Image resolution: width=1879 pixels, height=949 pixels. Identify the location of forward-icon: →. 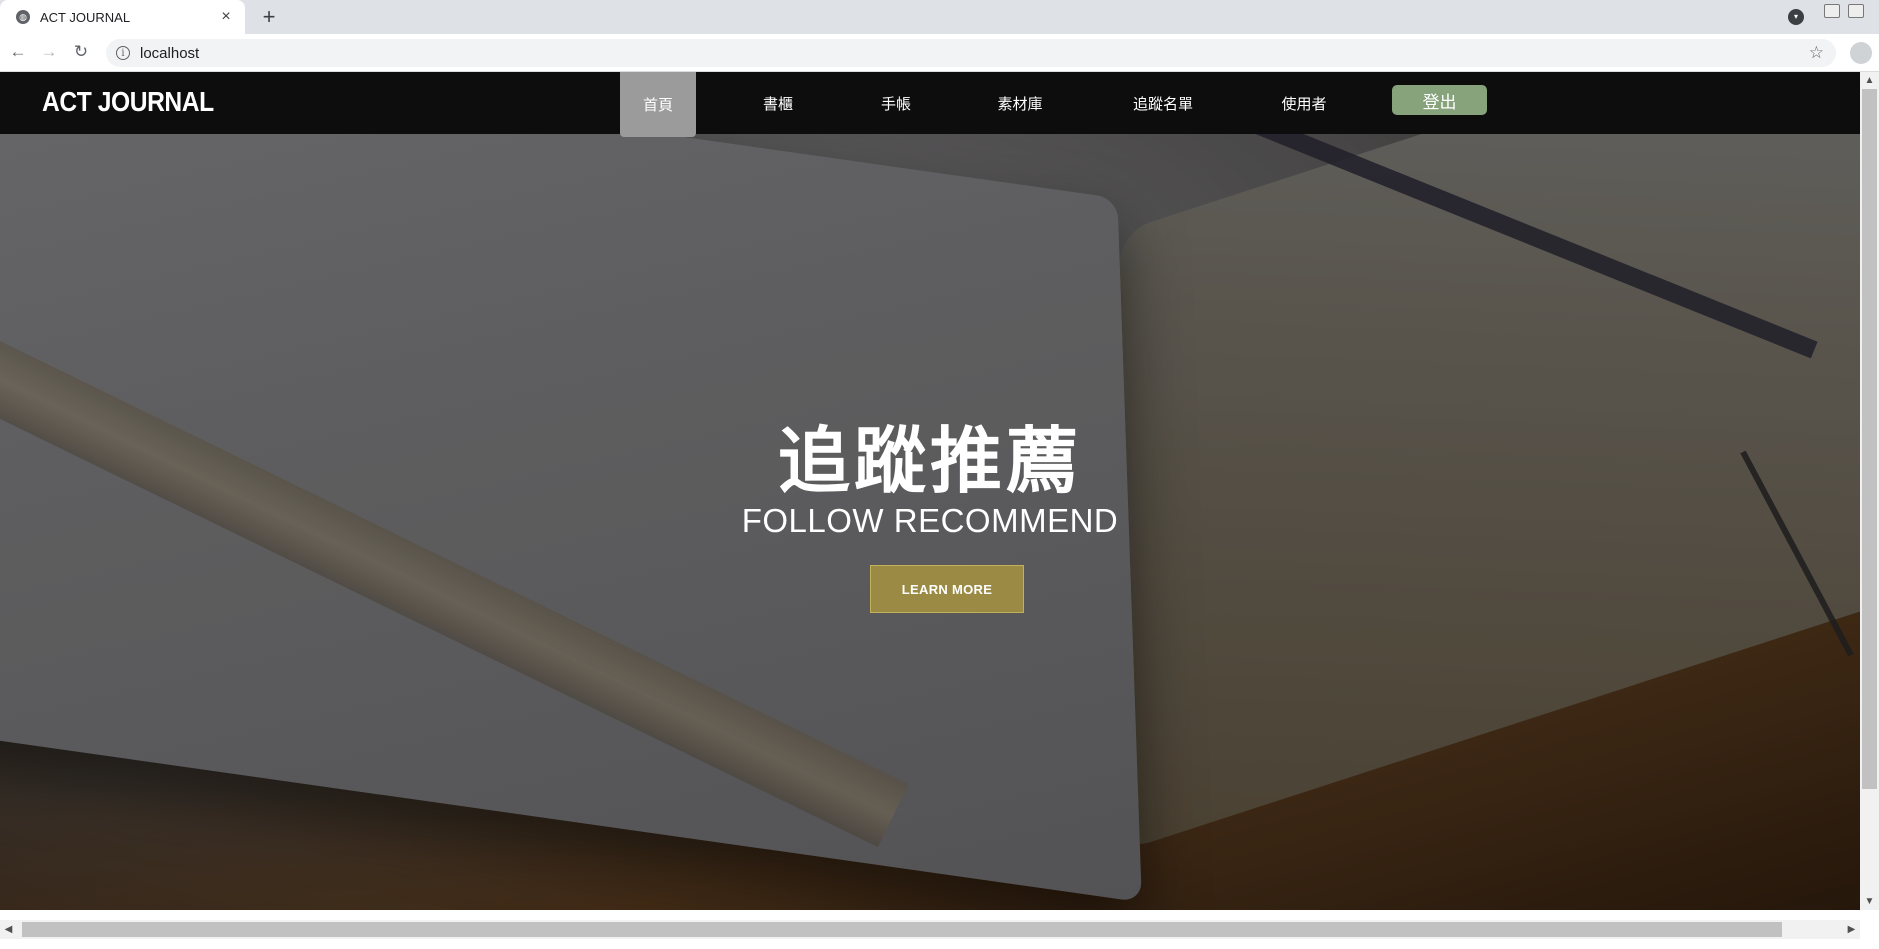
(49, 52).